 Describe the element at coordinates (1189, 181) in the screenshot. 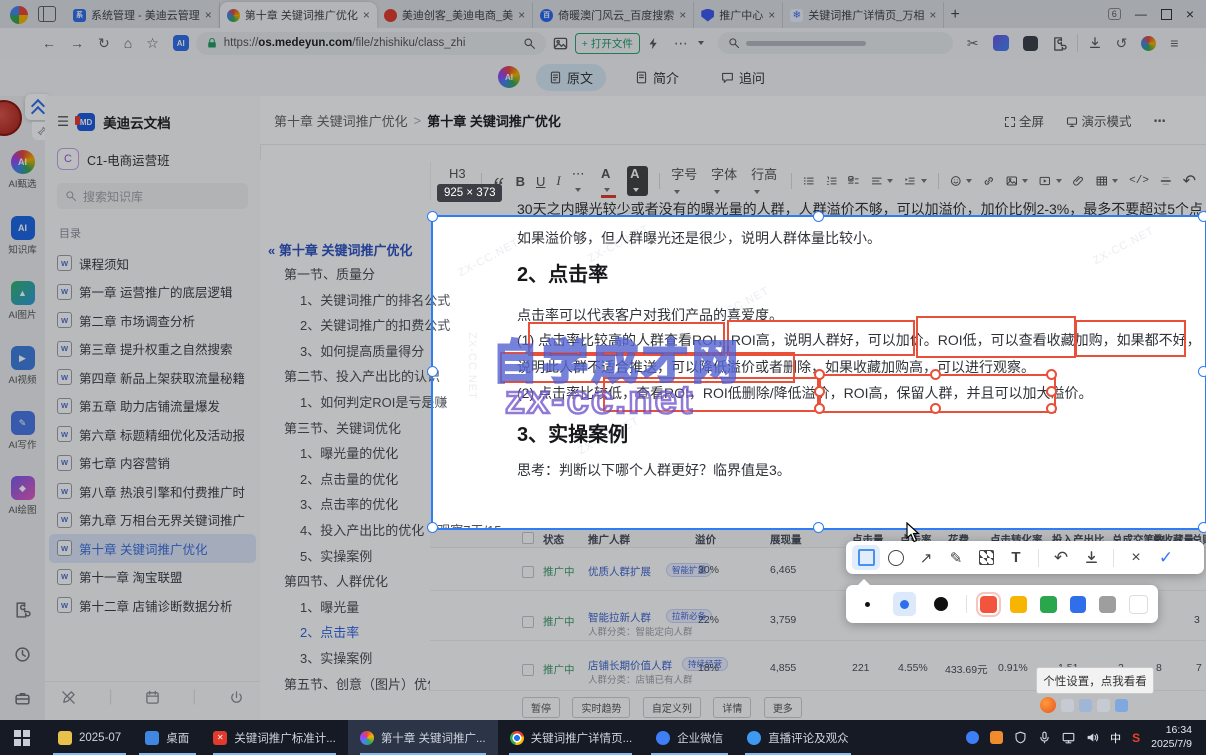

I see `undo-icon: ↶` at that location.